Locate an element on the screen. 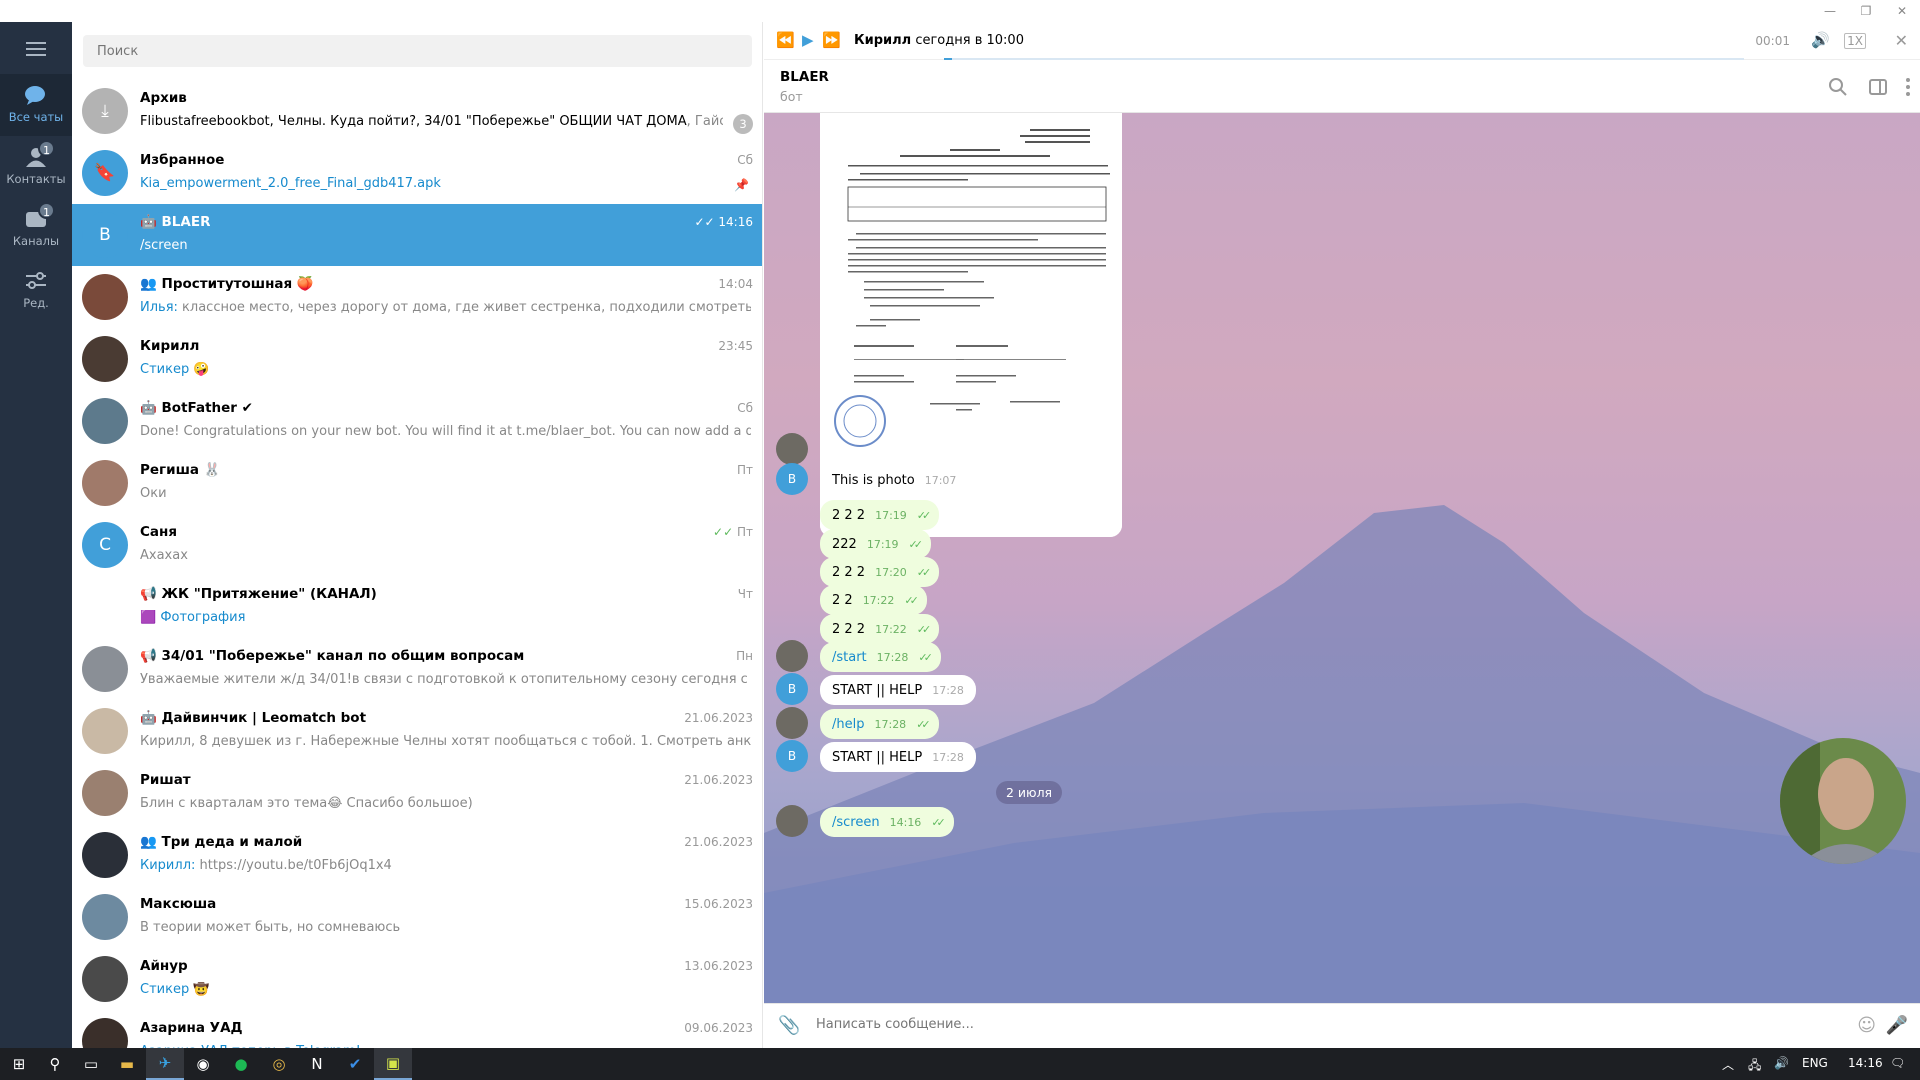 Image resolution: width=1920 pixels, height=1080 pixels. rewind-icon: ⏪ is located at coordinates (785, 40).